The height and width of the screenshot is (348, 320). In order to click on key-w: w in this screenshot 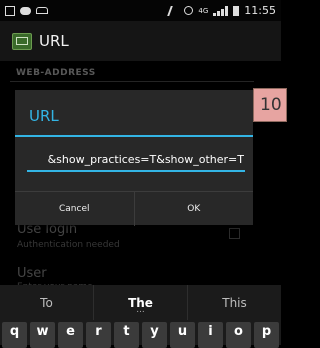, I will do `click(42, 335)`.